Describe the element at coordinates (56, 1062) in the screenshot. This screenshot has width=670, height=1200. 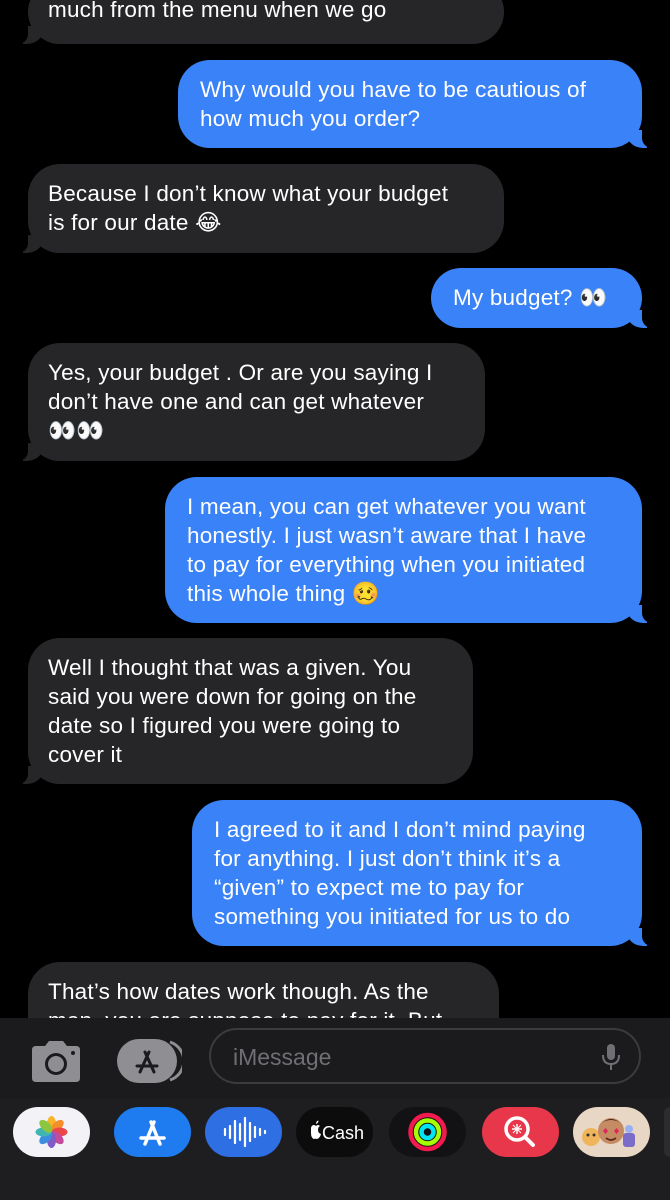
I see `camera-icon` at that location.